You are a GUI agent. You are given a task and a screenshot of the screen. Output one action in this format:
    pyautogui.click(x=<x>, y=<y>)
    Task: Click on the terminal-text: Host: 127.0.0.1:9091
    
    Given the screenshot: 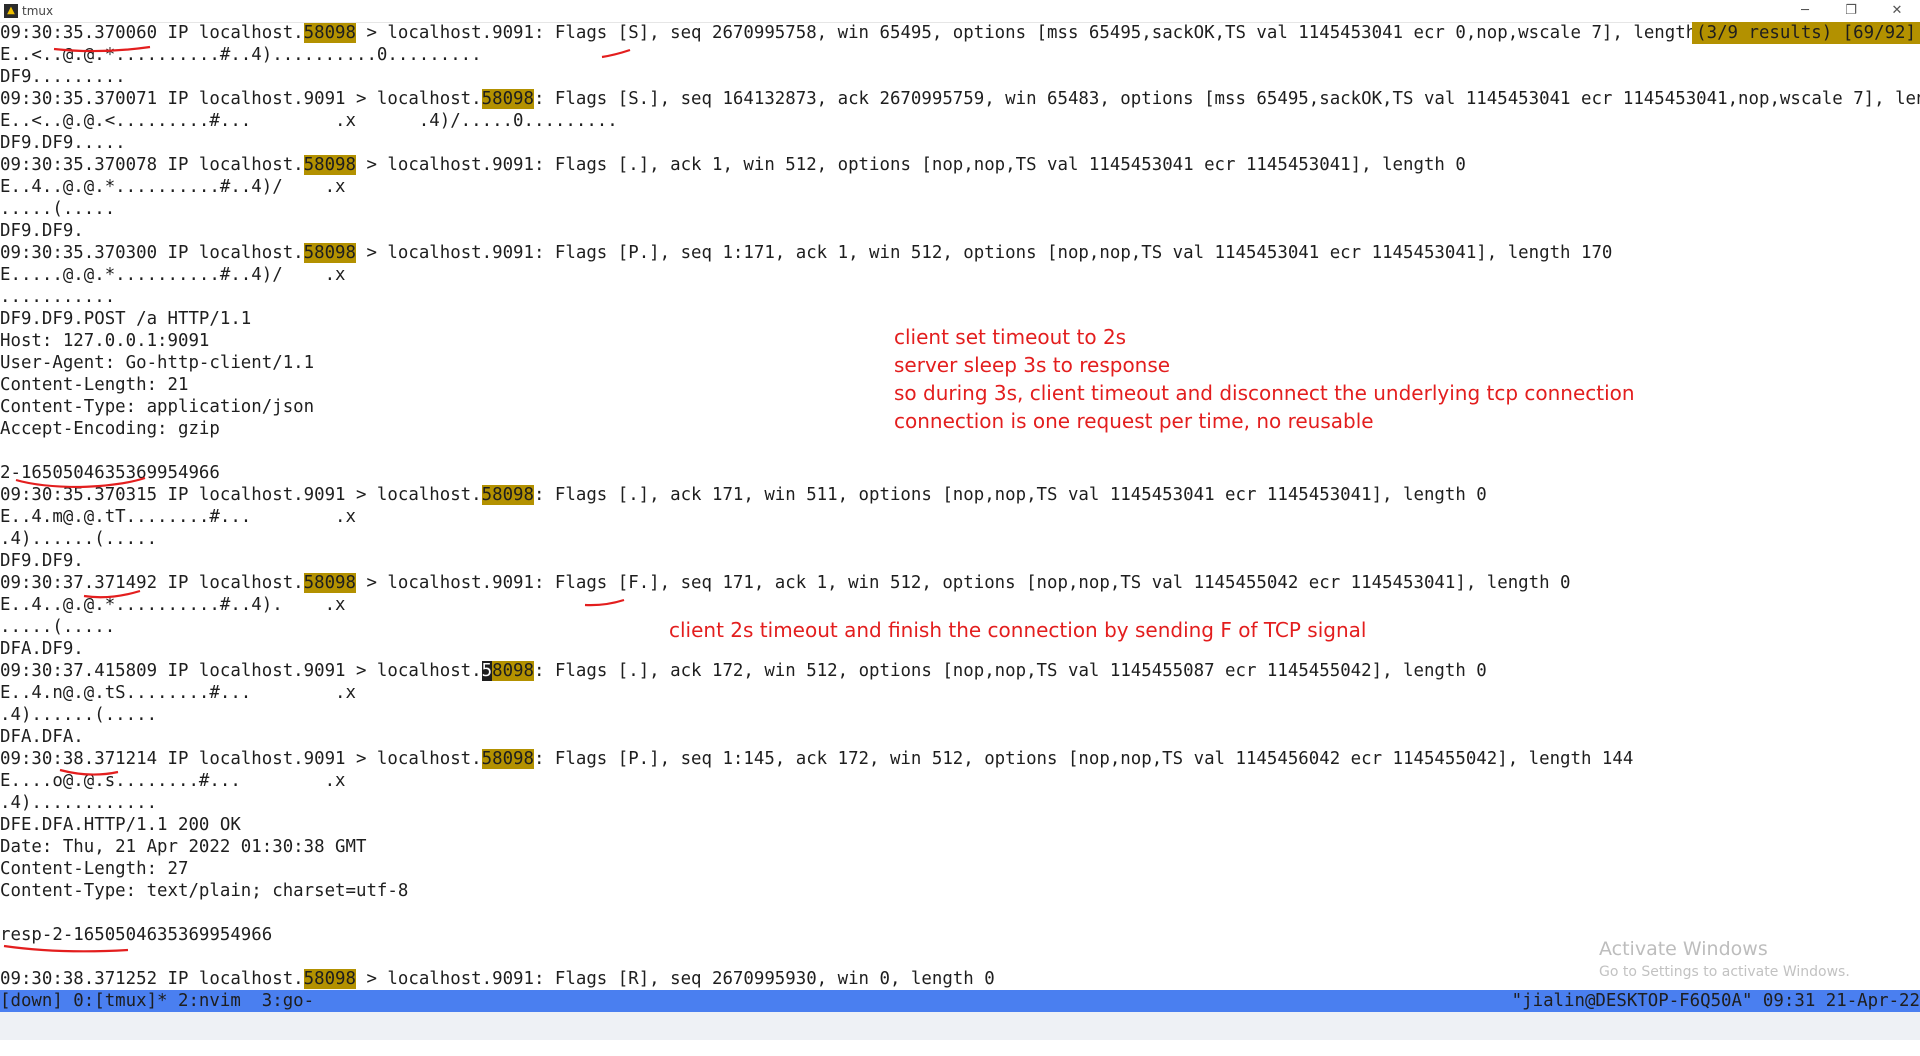 What is the action you would take?
    pyautogui.click(x=105, y=341)
    